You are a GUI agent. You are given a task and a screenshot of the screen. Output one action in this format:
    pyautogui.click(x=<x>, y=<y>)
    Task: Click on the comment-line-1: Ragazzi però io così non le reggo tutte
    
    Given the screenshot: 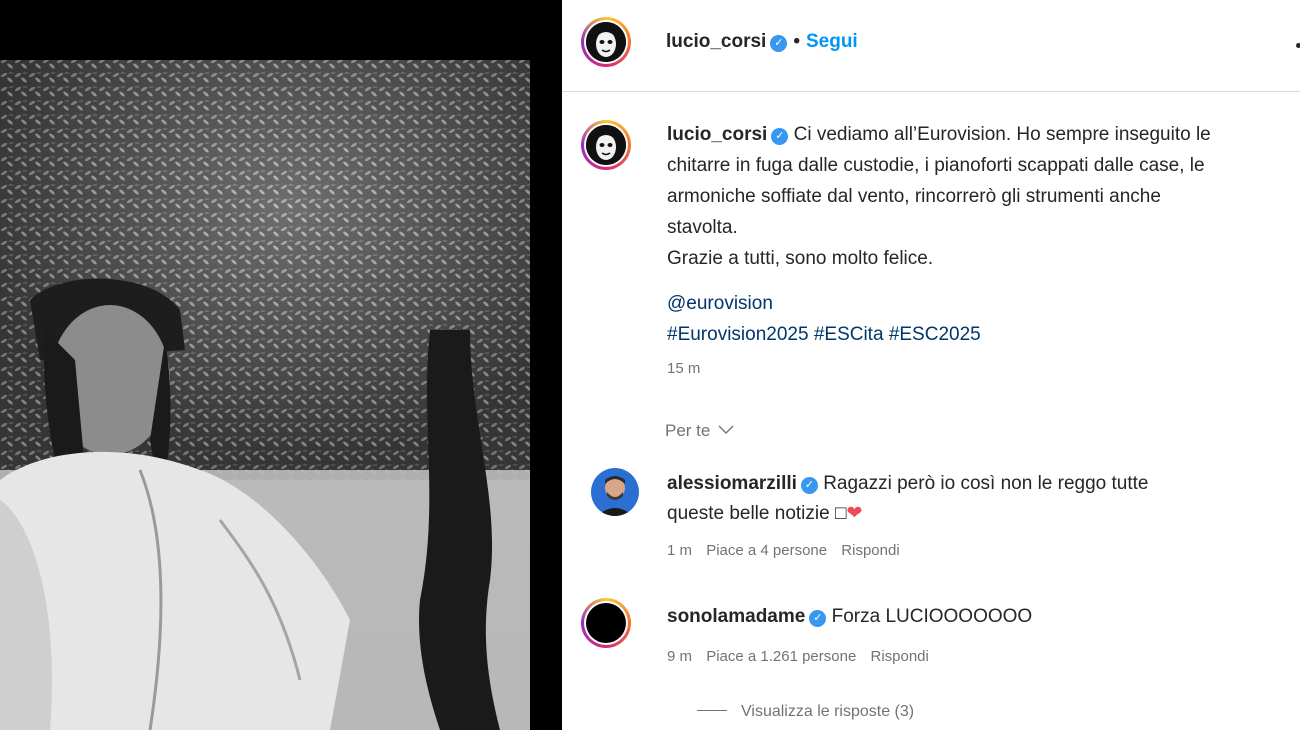 What is the action you would take?
    pyautogui.click(x=986, y=483)
    